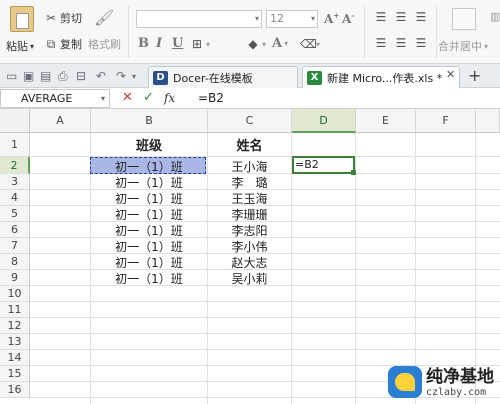 This screenshot has width=500, height=404. Describe the element at coordinates (250, 121) in the screenshot. I see `column-header-c: C` at that location.